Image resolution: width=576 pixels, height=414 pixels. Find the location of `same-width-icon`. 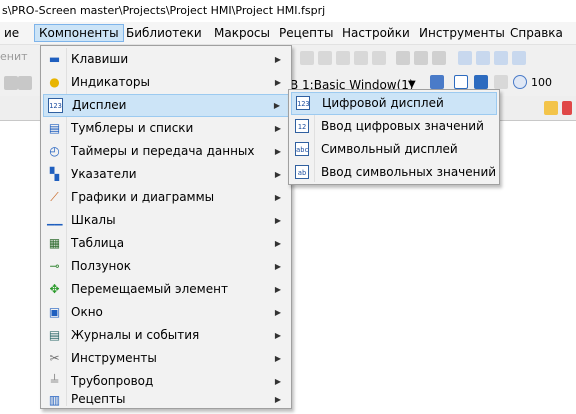

same-width-icon is located at coordinates (403, 58).